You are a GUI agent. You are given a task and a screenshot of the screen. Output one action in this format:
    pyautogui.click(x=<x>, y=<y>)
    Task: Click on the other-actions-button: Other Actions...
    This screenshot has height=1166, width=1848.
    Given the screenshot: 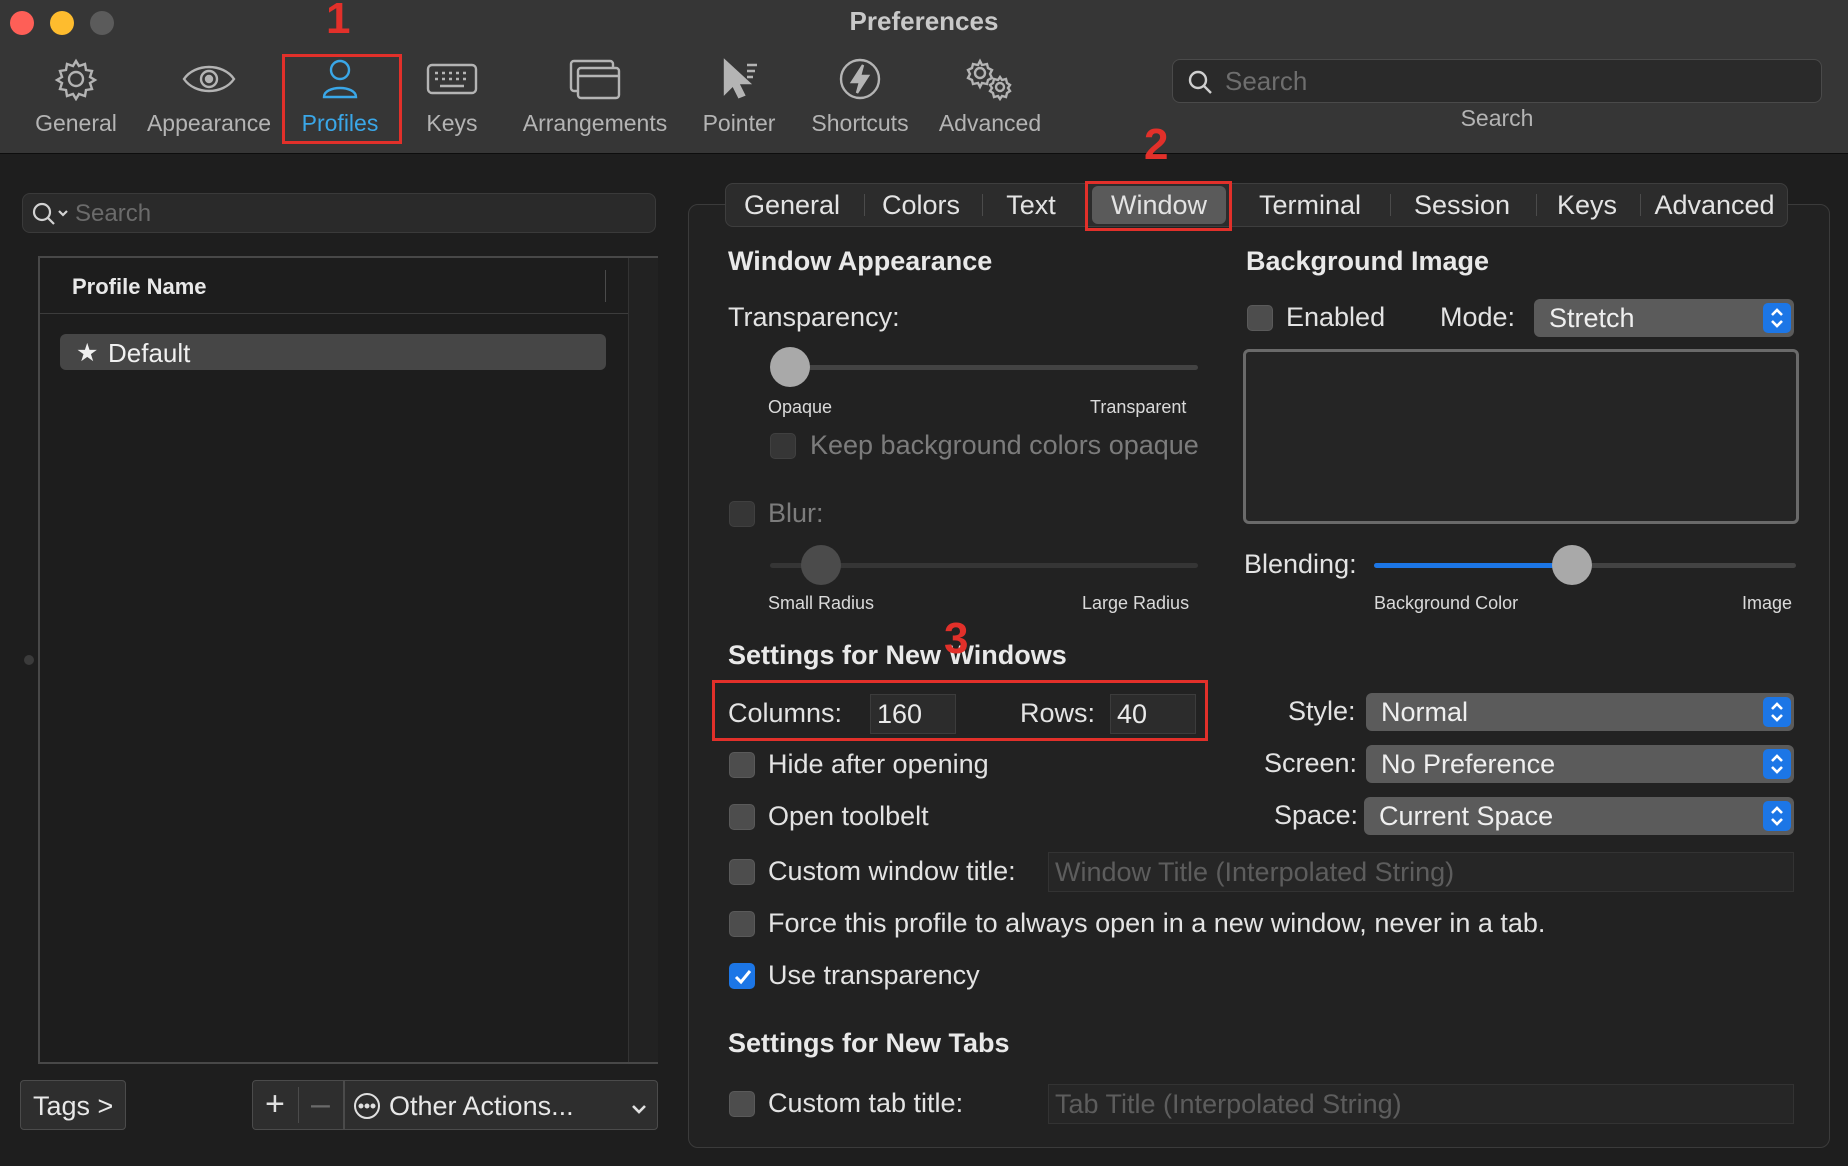 What is the action you would take?
    pyautogui.click(x=501, y=1105)
    